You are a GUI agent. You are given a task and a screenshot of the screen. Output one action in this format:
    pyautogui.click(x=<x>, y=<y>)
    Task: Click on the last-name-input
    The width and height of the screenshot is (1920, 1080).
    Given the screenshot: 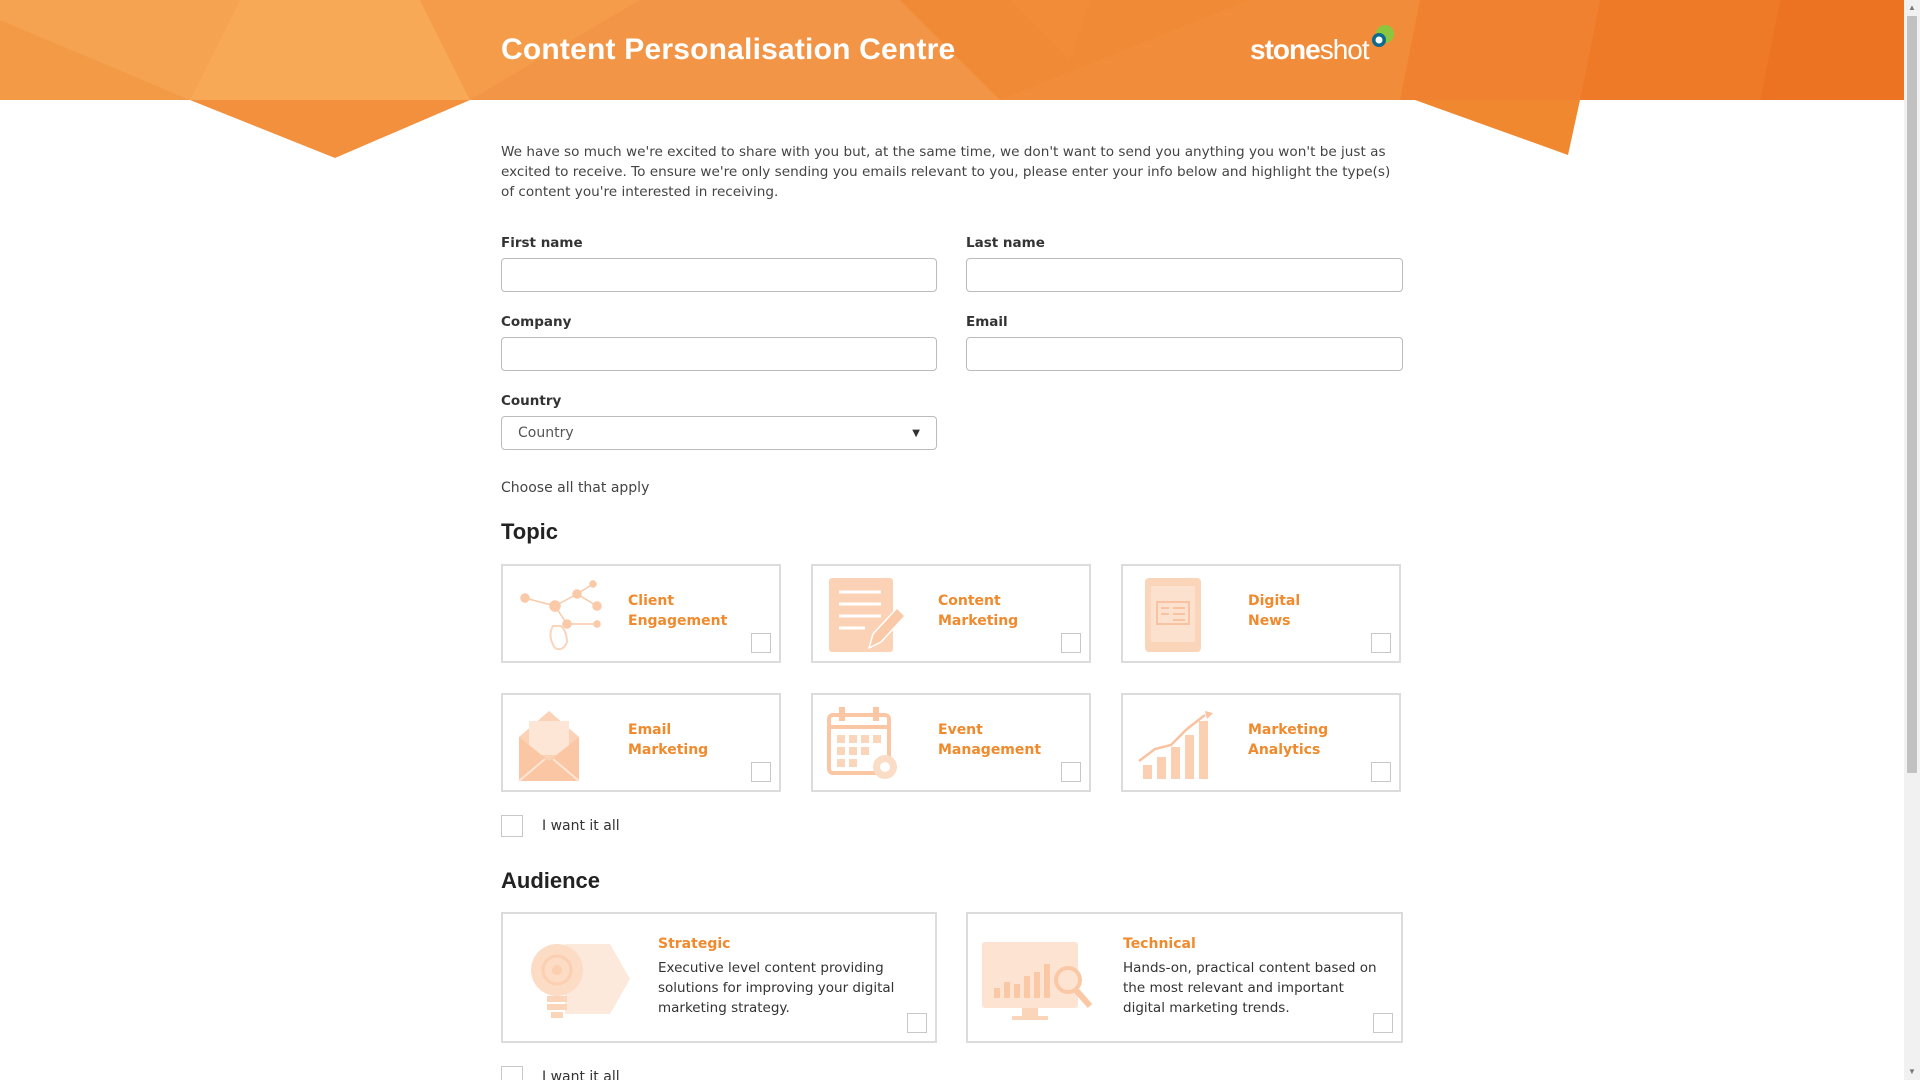 What is the action you would take?
    pyautogui.click(x=1184, y=275)
    